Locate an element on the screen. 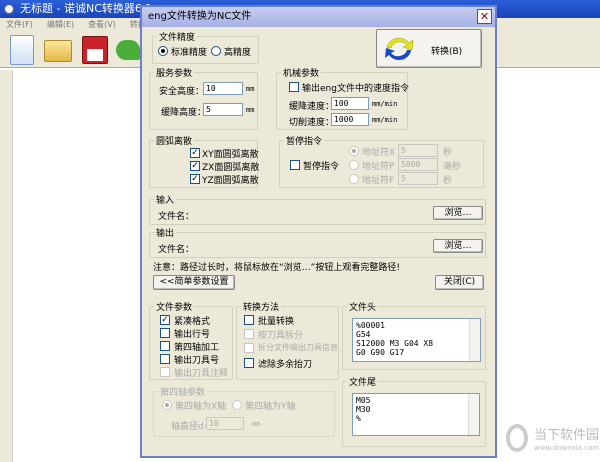 This screenshot has height=462, width=600. batch-convert-checkbox is located at coordinates (249, 320).